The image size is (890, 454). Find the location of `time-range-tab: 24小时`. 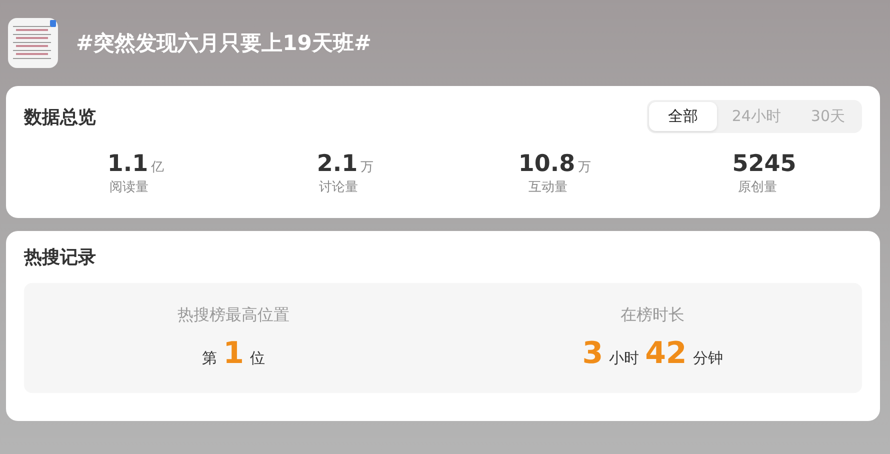

time-range-tab: 24小时 is located at coordinates (756, 116).